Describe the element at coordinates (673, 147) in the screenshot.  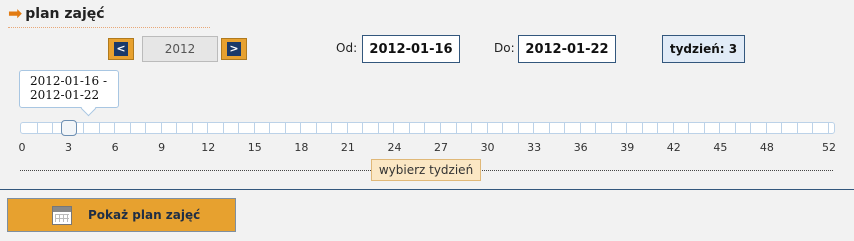
I see `slider-tick-label: 42` at that location.